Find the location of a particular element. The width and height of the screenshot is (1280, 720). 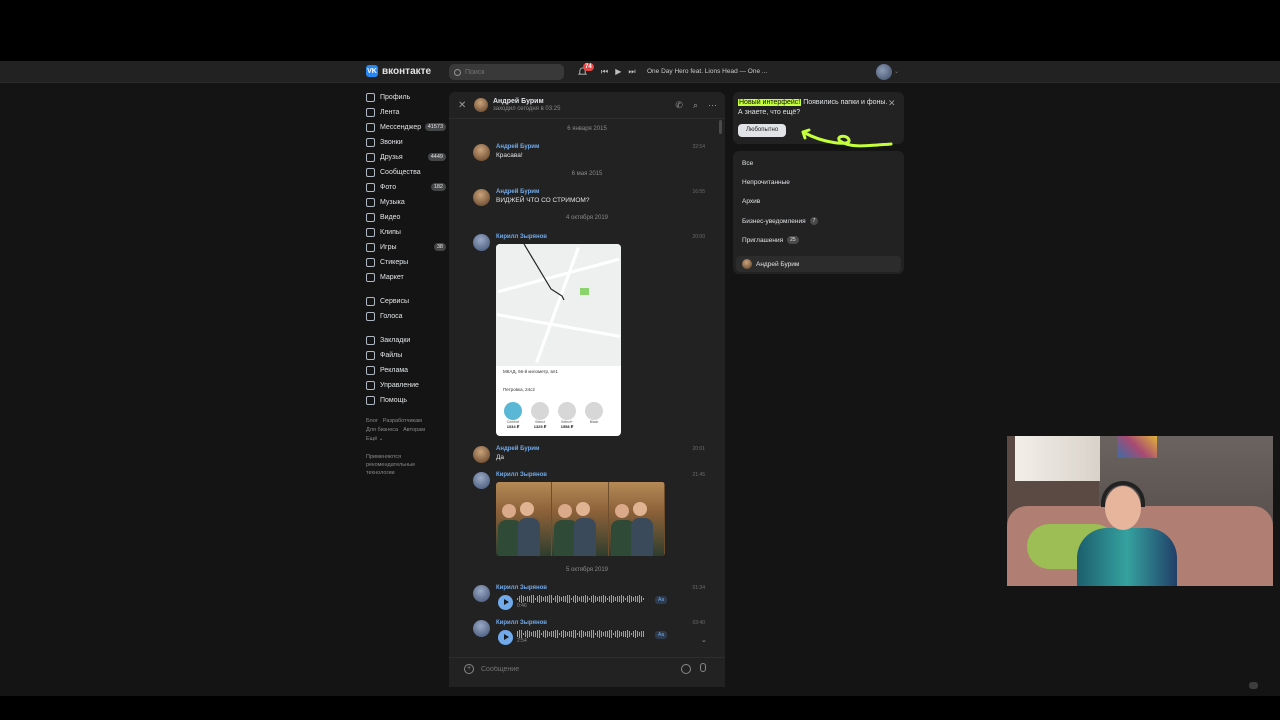

sidebar-item-market: Маркет is located at coordinates (406, 277).